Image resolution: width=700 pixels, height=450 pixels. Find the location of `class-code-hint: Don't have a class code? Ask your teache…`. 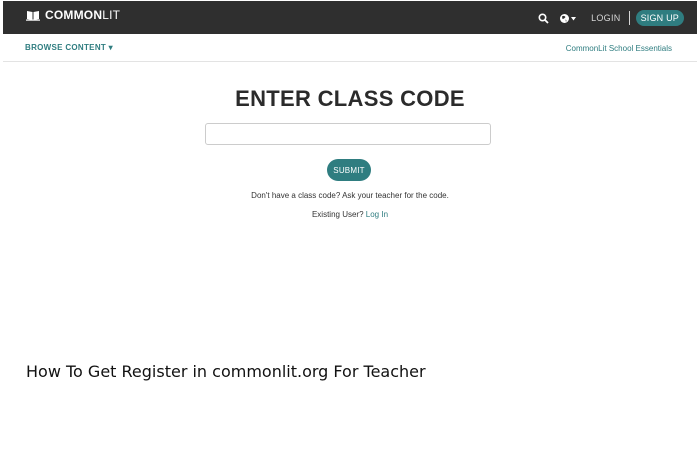

class-code-hint: Don't have a class code? Ask your teache… is located at coordinates (350, 195).